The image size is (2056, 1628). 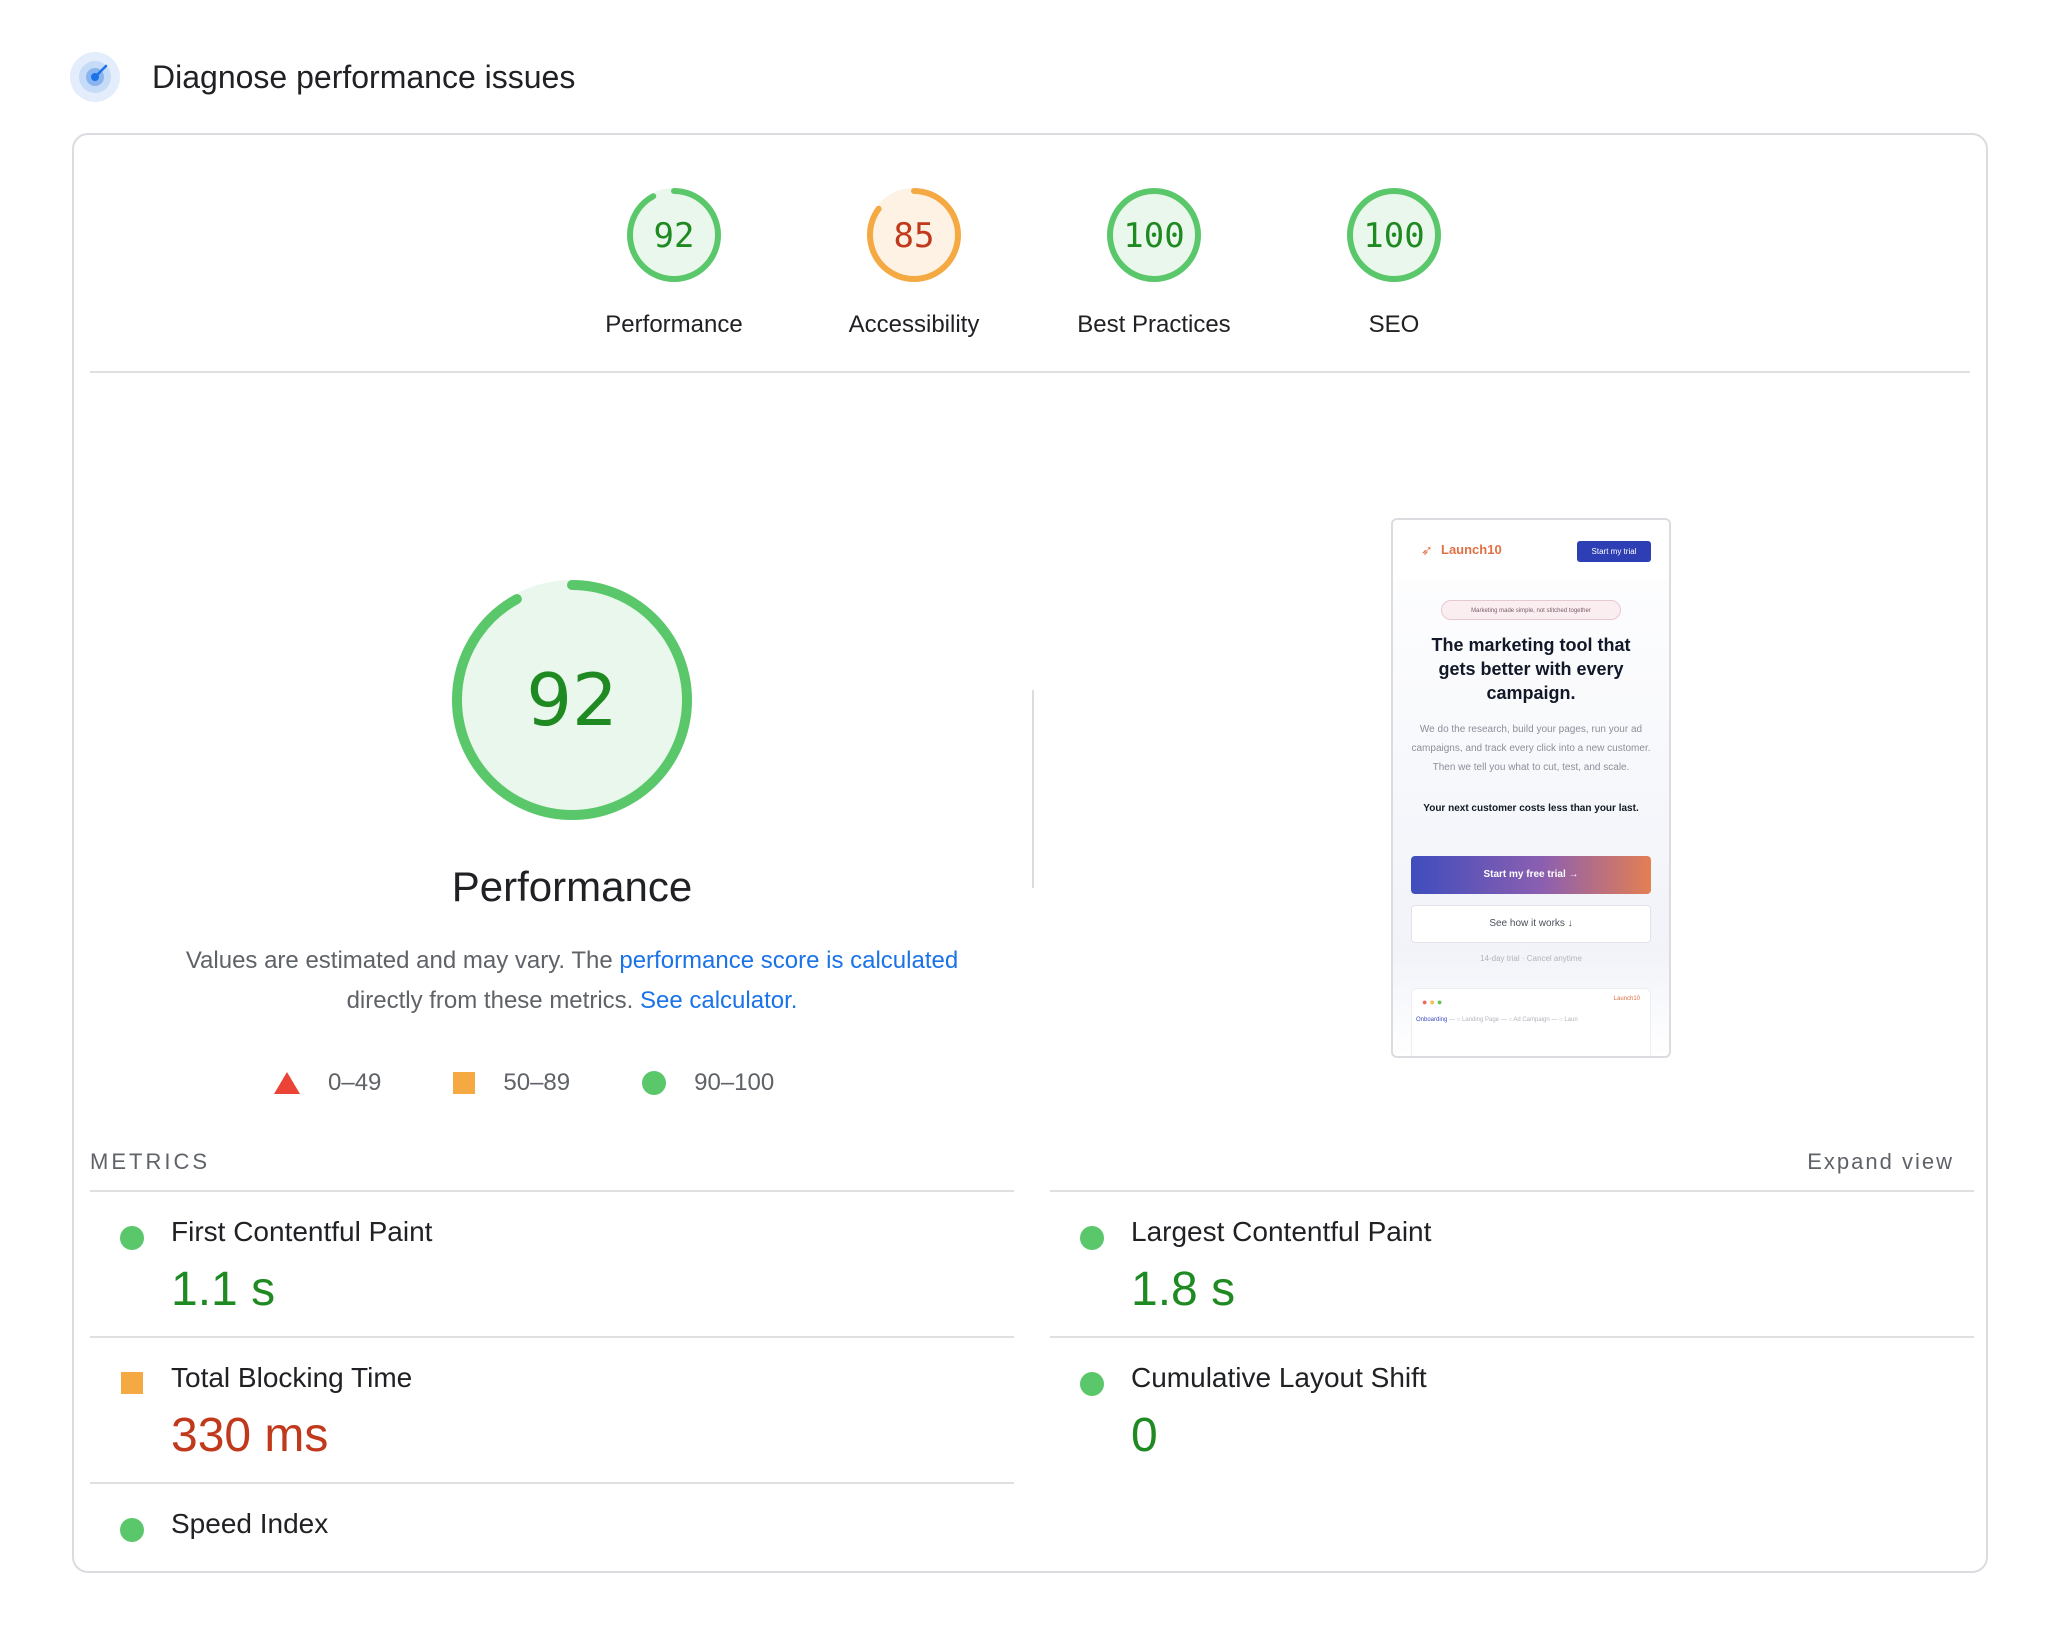 I want to click on metric-cumulative-layout-shift: Cumulative Layout Shift 0, so click(x=1512, y=1409).